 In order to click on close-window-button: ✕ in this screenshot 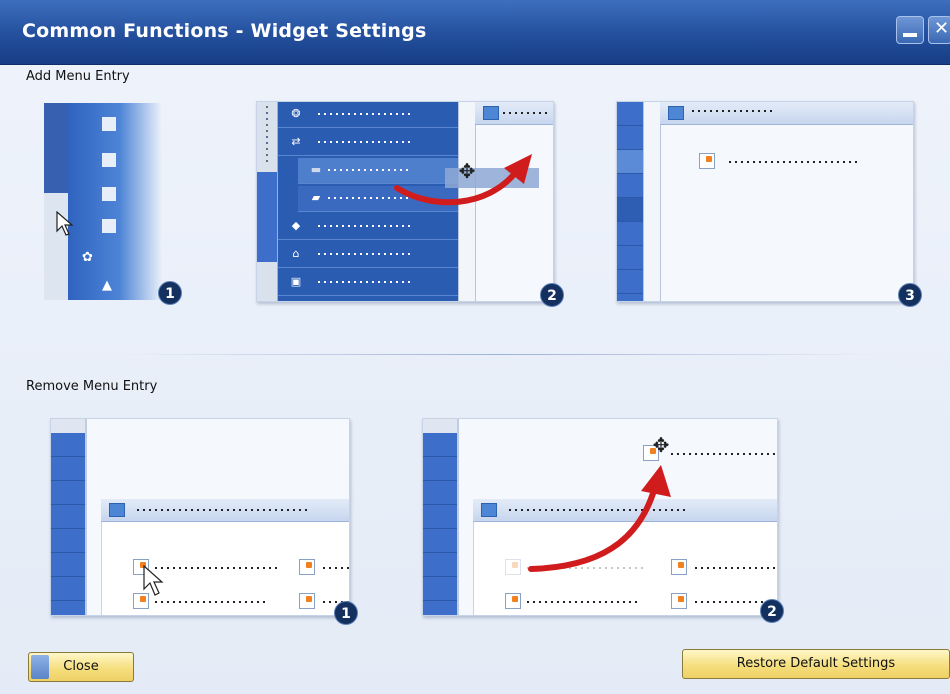, I will do `click(939, 30)`.